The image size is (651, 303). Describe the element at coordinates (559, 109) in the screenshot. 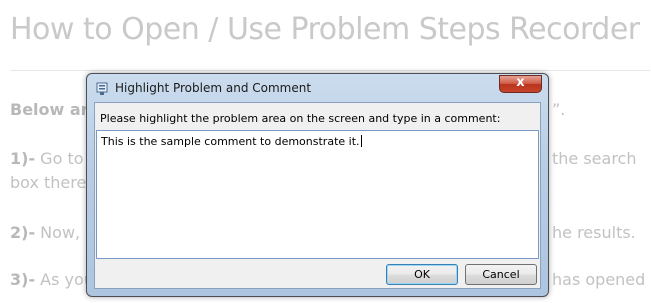

I see `article-line-tail: ”.` at that location.